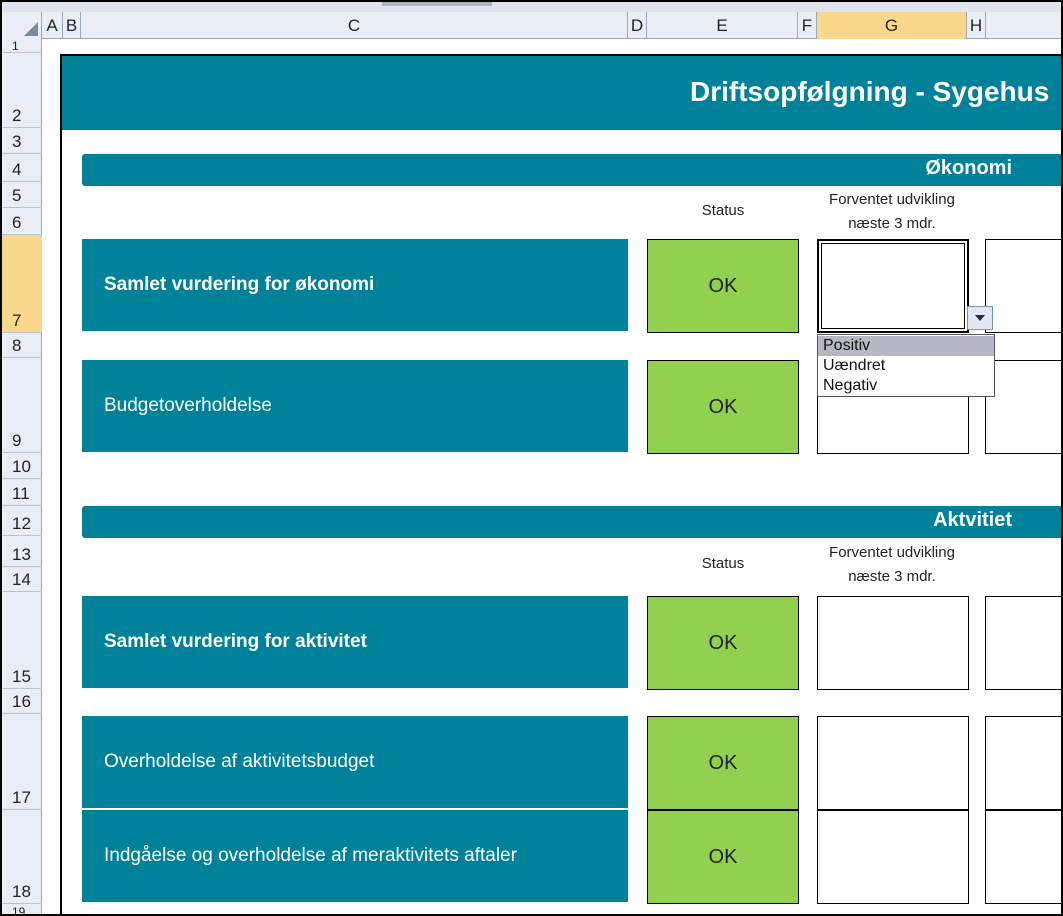 The height and width of the screenshot is (916, 1063). Describe the element at coordinates (21, 523) in the screenshot. I see `row-number: 12` at that location.